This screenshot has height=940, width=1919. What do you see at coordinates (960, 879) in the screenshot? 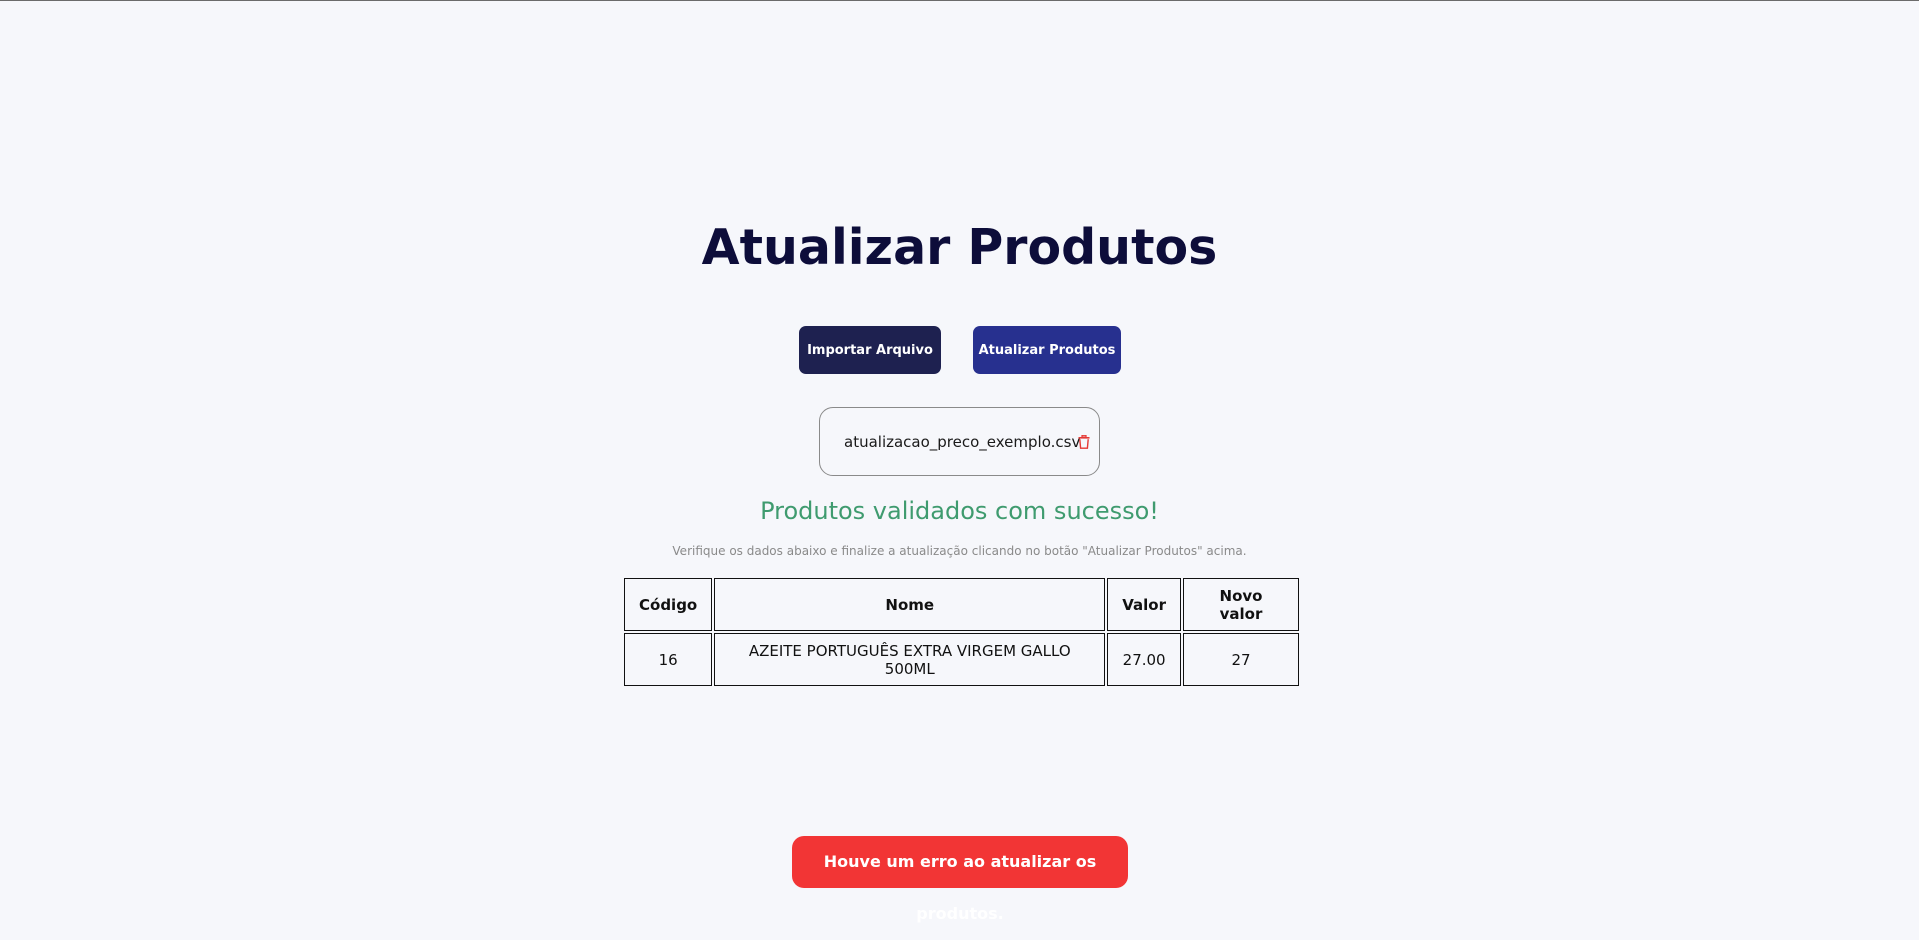
I see `error-toast: Houve um erro ao atualizar os produtos.` at bounding box center [960, 879].